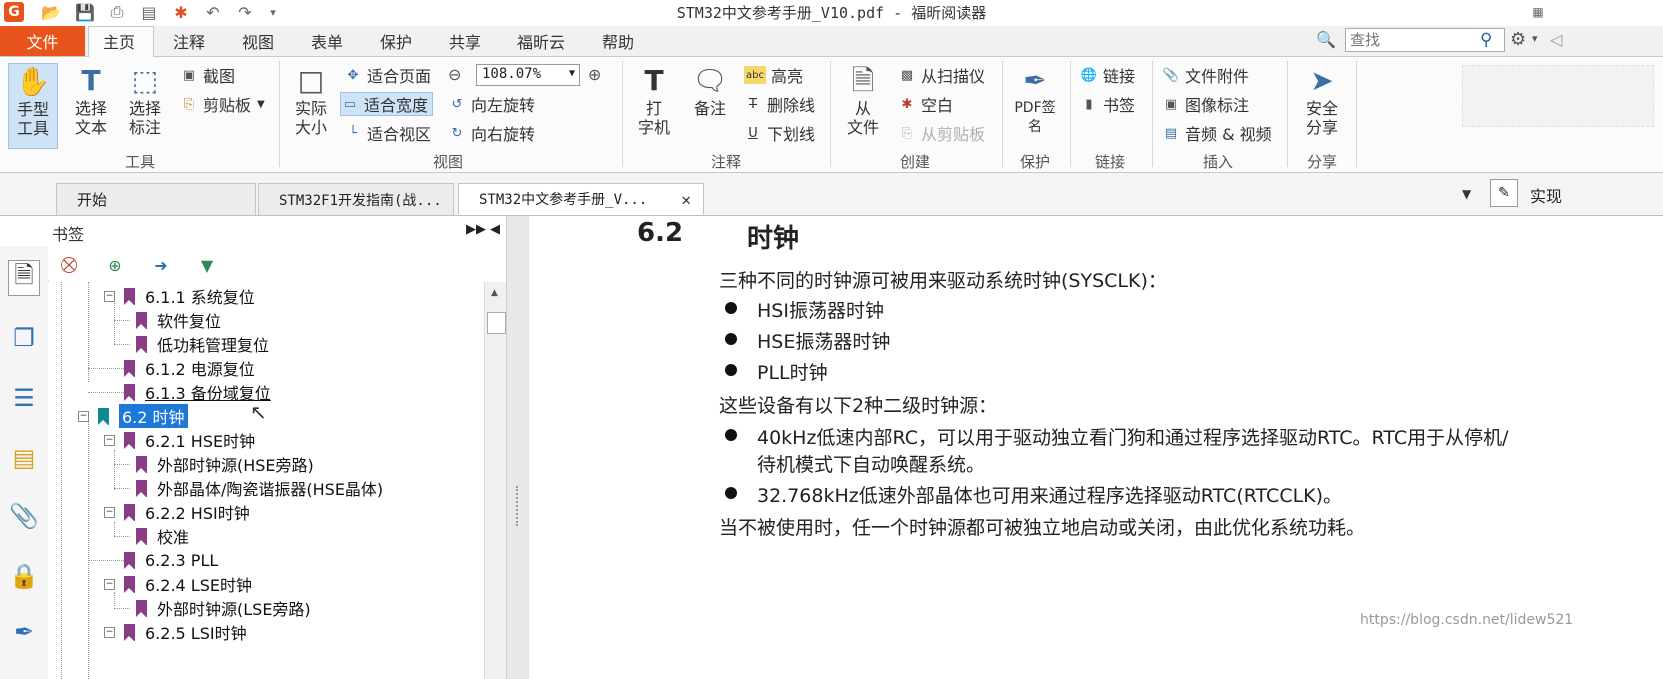 Image resolution: width=1663 pixels, height=679 pixels. Describe the element at coordinates (222, 104) in the screenshot. I see `clipboard-button: ⎘ 剪贴板 ▼` at that location.